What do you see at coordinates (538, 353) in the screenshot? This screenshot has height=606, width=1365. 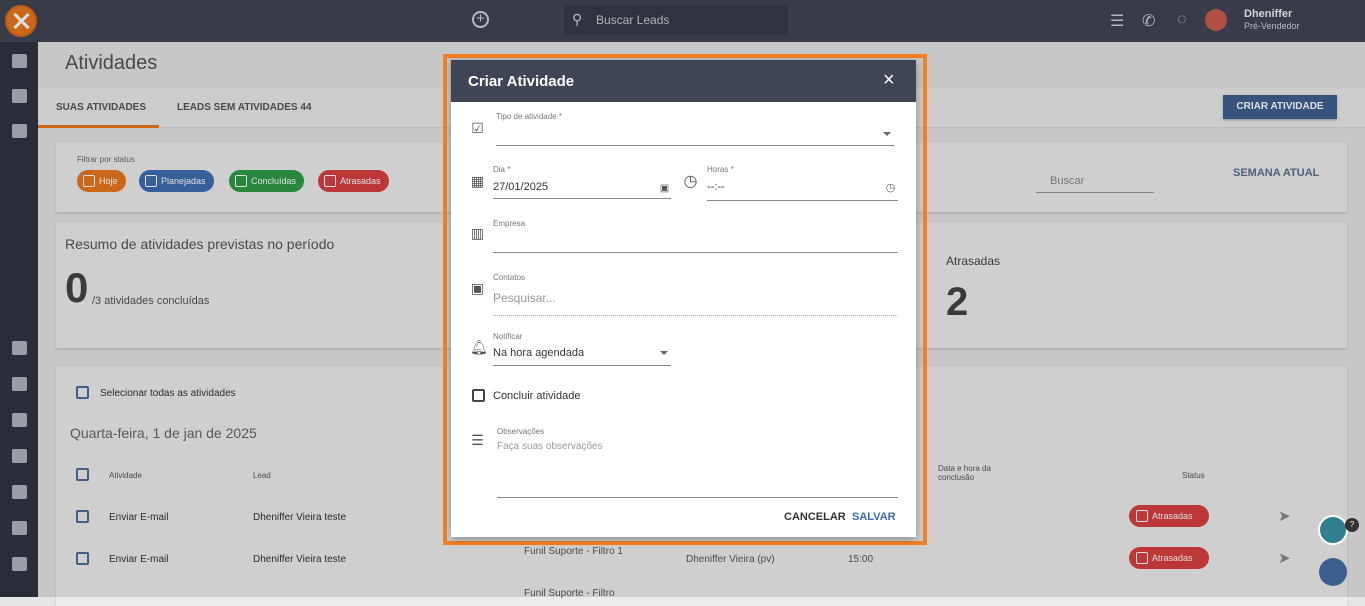 I see `notify-select: Na hora agendada` at bounding box center [538, 353].